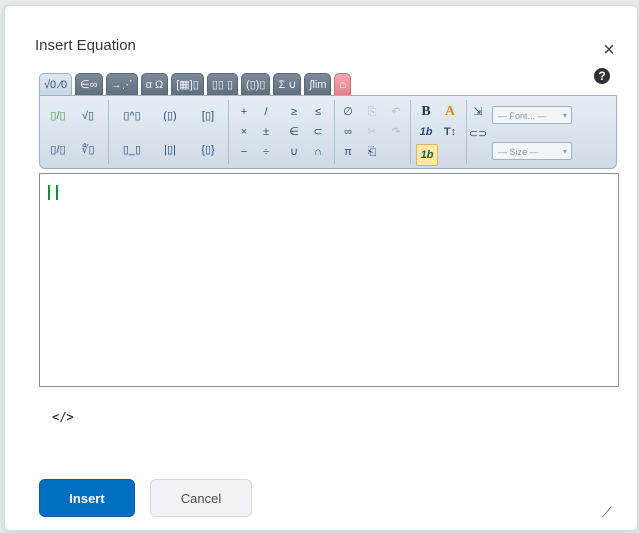 Image resolution: width=639 pixels, height=533 pixels. Describe the element at coordinates (294, 152) in the screenshot. I see `union-button: ∪` at that location.